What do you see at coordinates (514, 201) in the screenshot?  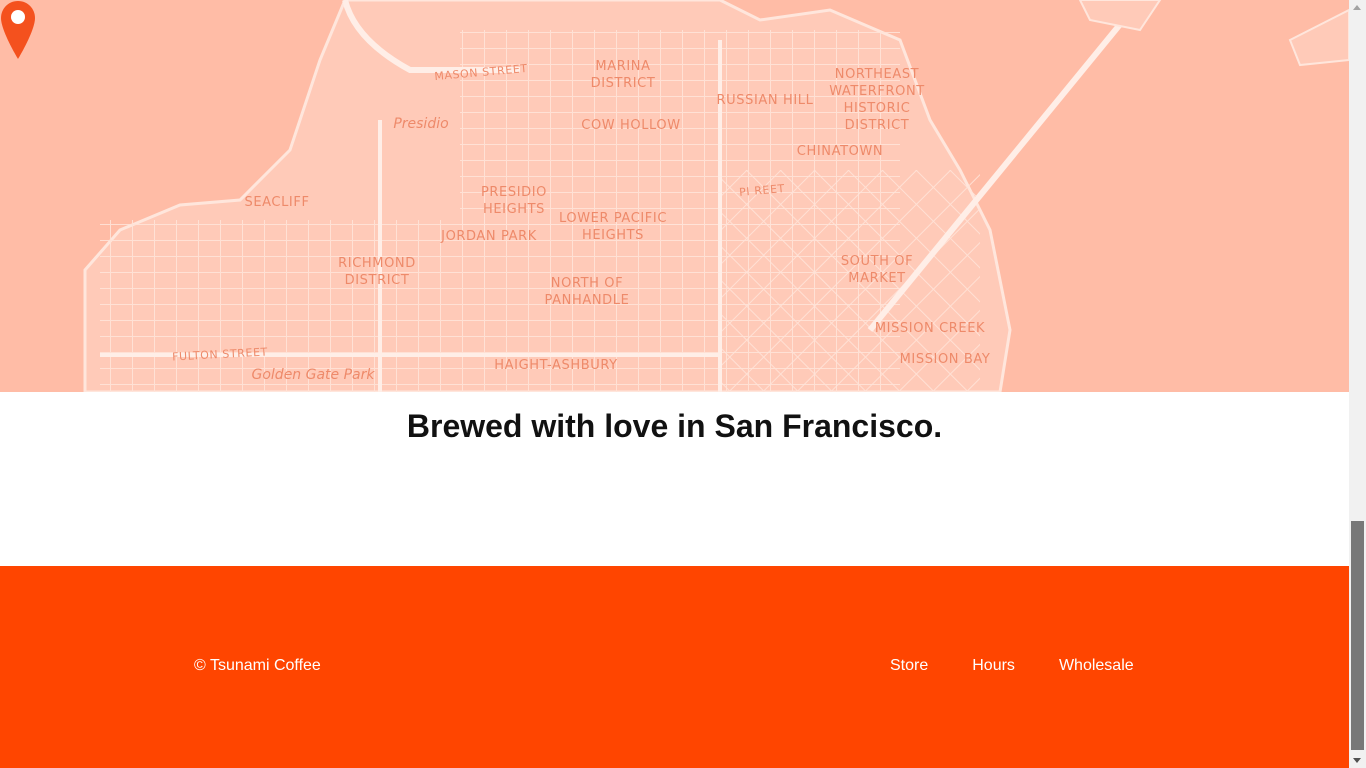 I see `map-label-presidio-heights: PRESIDIO HEIGHTS` at bounding box center [514, 201].